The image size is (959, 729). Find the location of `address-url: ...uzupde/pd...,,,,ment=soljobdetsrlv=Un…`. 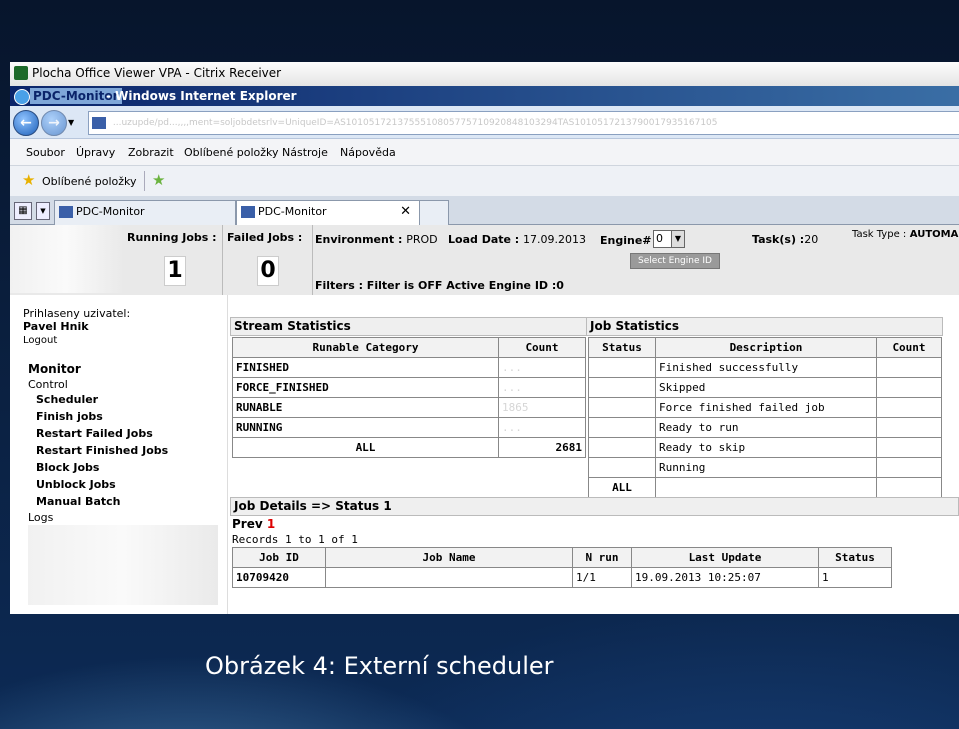

address-url: ...uzupde/pd...,,,,ment=soljobdetsrlv=Un… is located at coordinates (415, 123).